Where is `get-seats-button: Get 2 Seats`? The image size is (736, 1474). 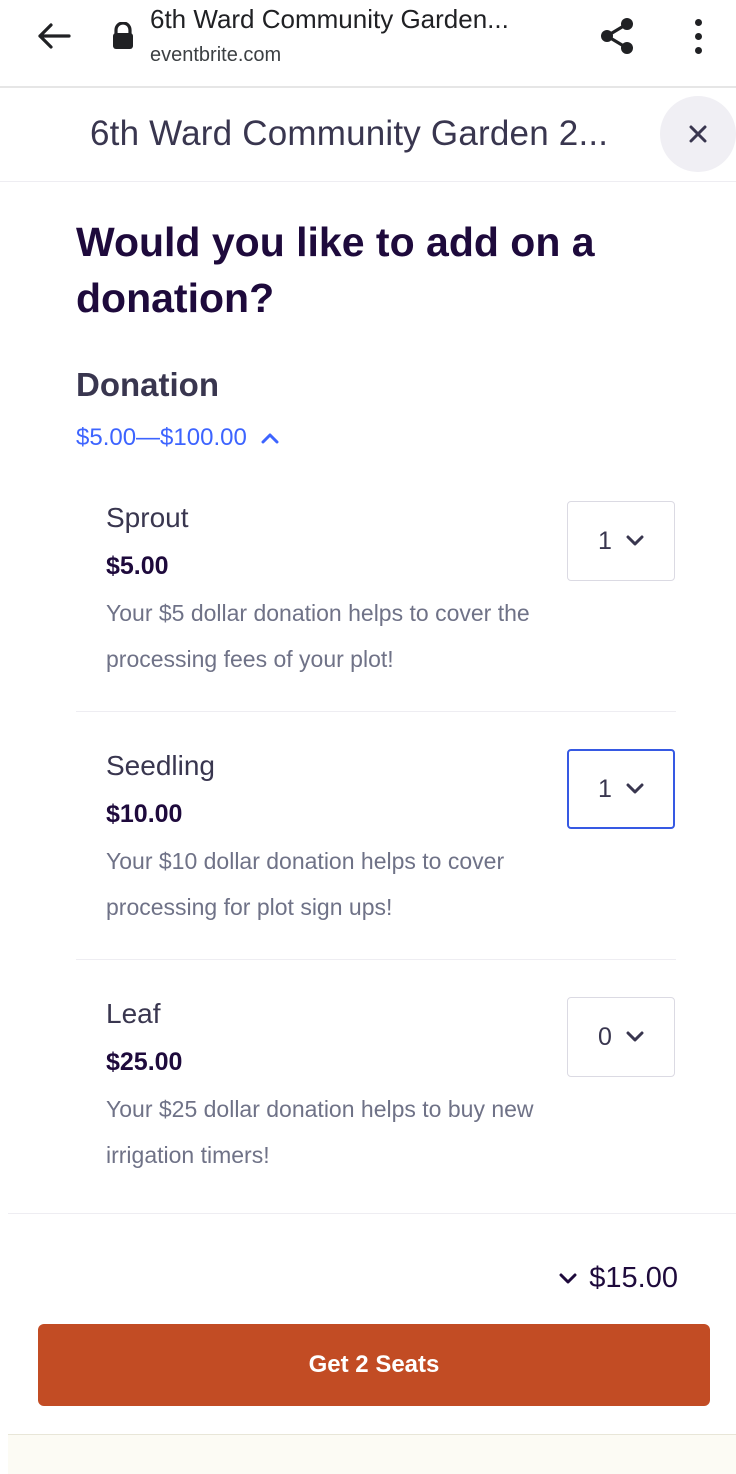 get-seats-button: Get 2 Seats is located at coordinates (374, 1365).